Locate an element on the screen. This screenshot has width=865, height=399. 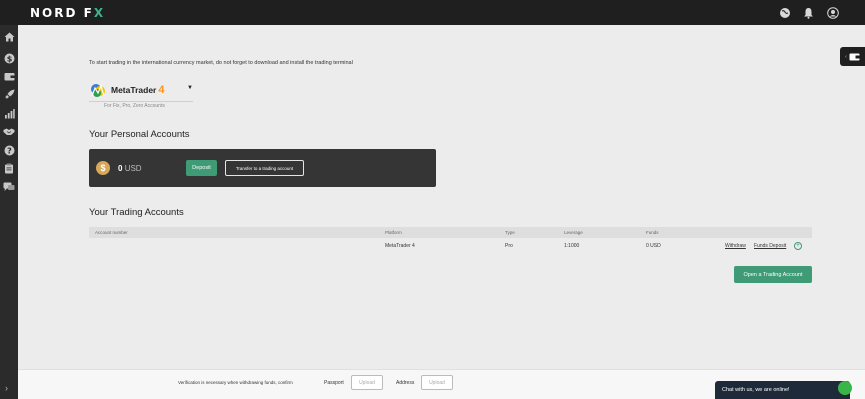
withdraw-link: Withdraw is located at coordinates (735, 246).